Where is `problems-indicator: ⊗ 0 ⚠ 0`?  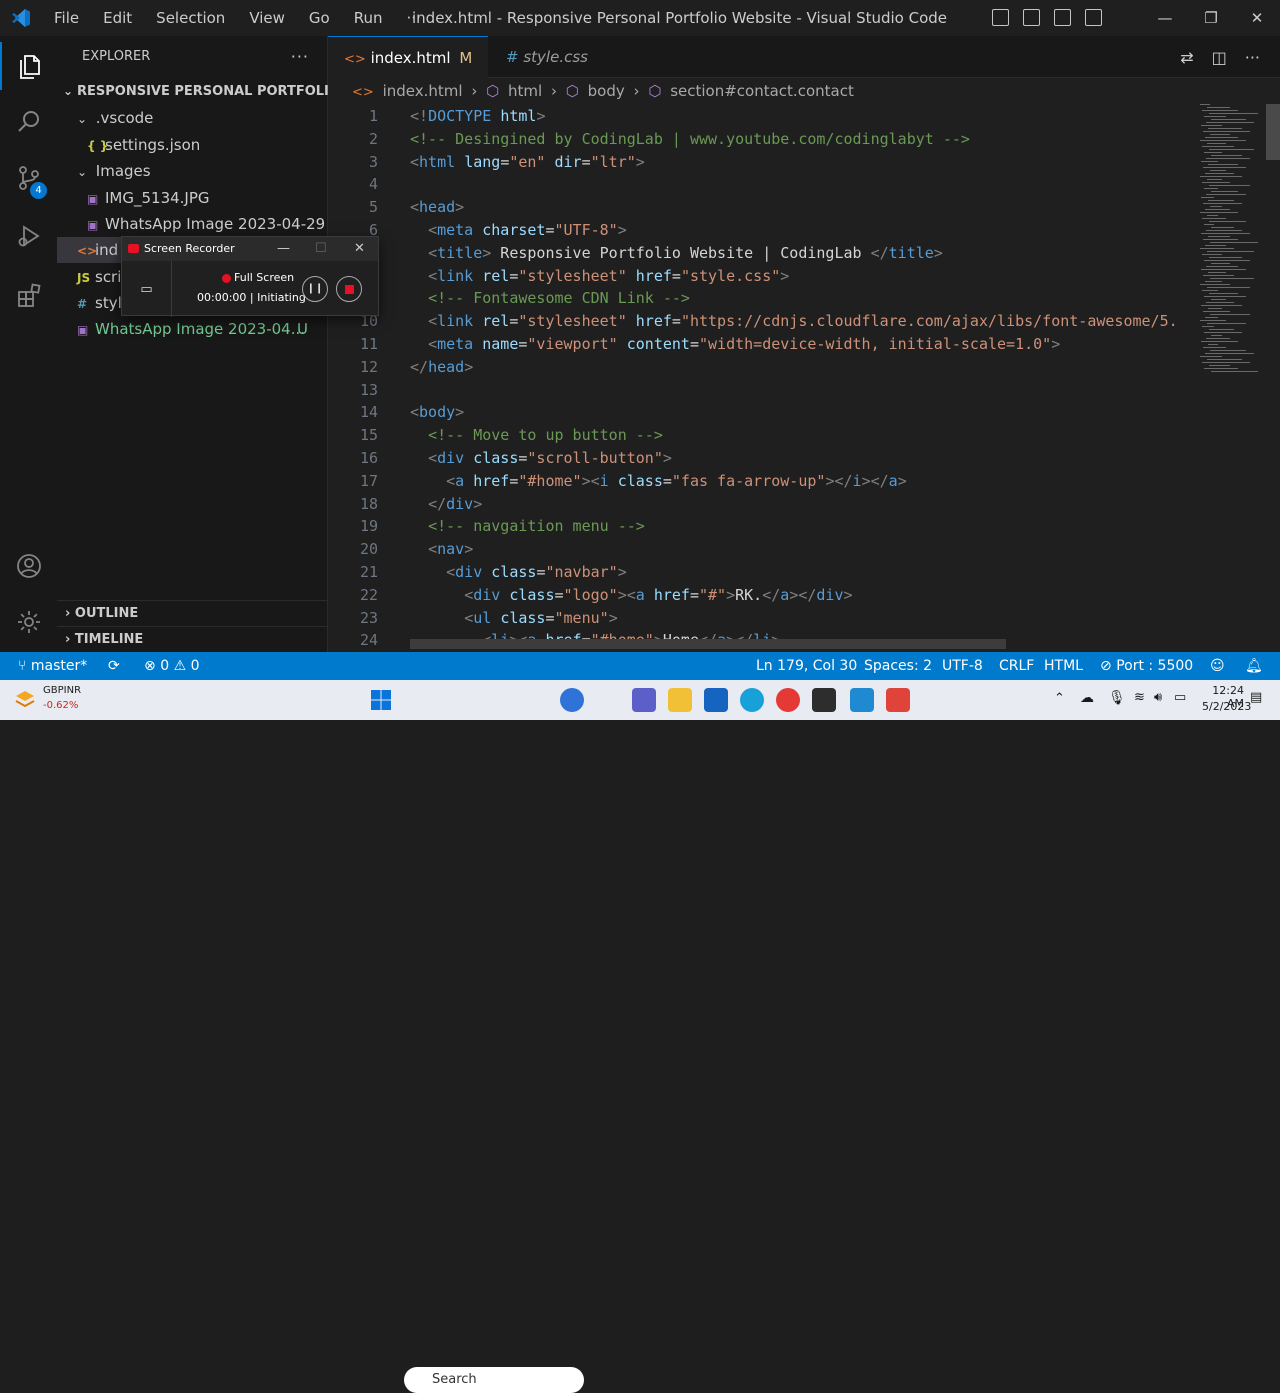 problems-indicator: ⊗ 0 ⚠ 0 is located at coordinates (172, 666).